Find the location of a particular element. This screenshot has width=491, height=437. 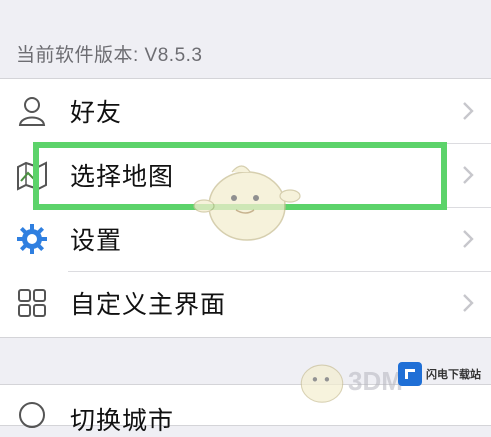

settings-menu-secondary: 切换城市 is located at coordinates (245, 409).